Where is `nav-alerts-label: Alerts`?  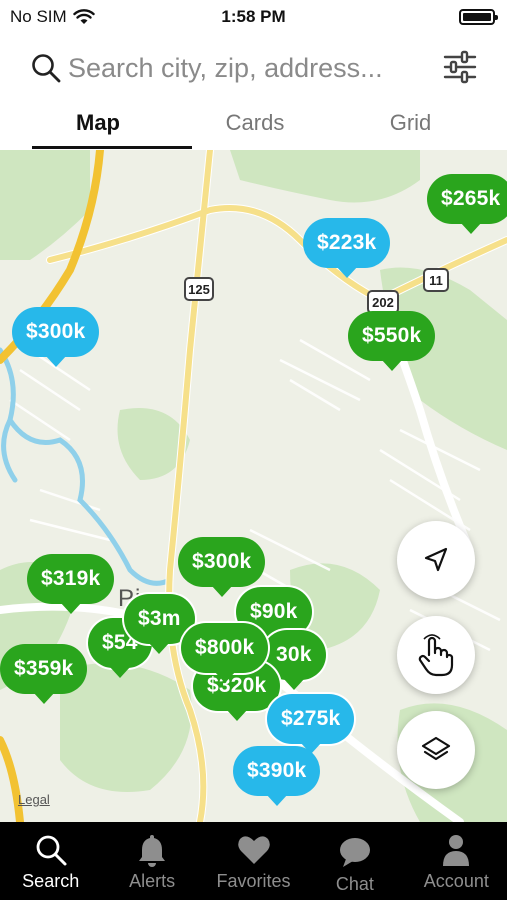
nav-alerts-label: Alerts is located at coordinates (152, 881).